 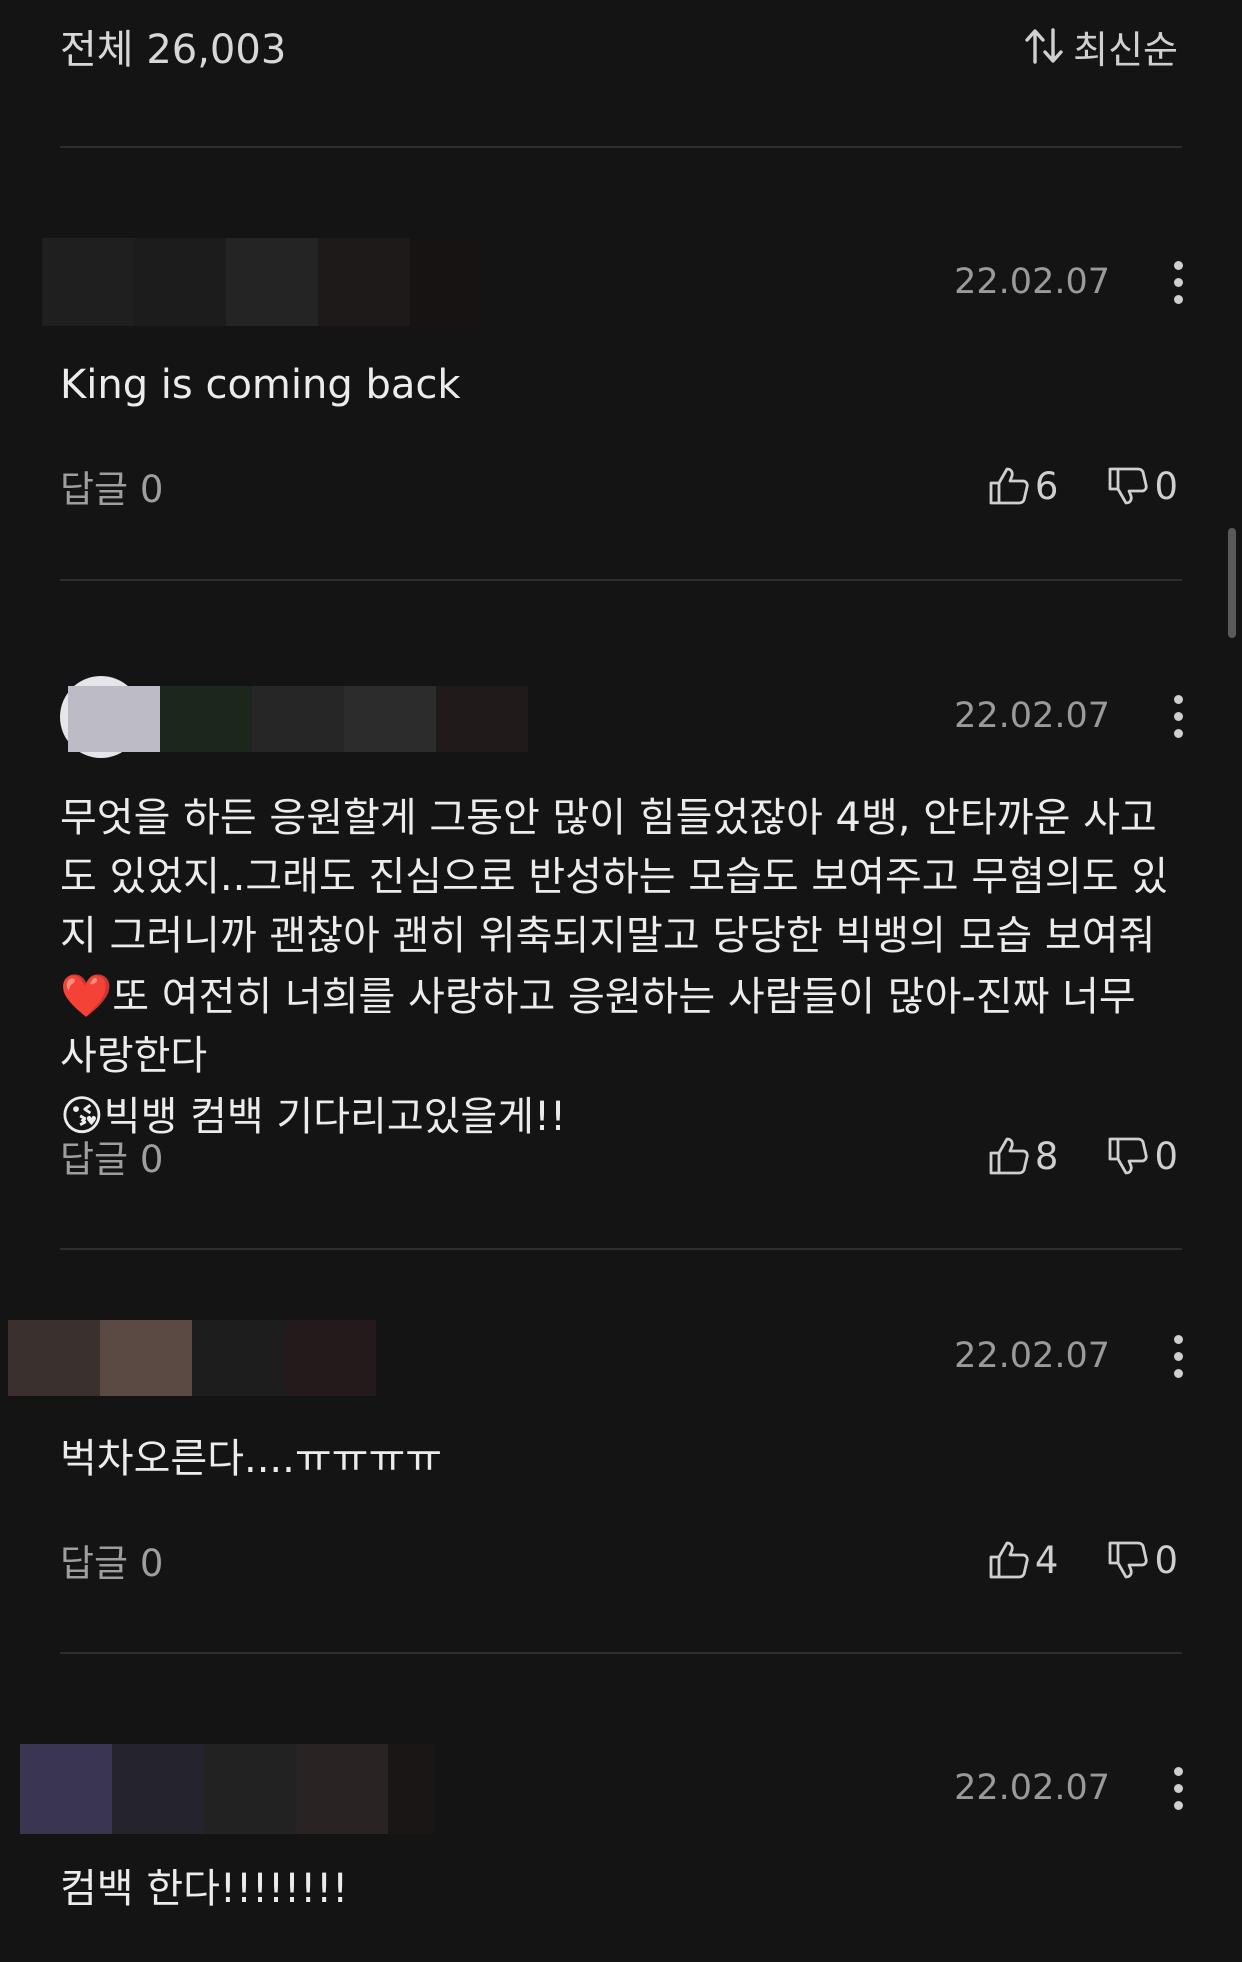 I want to click on heart-emoji: ❤️, so click(x=86, y=995).